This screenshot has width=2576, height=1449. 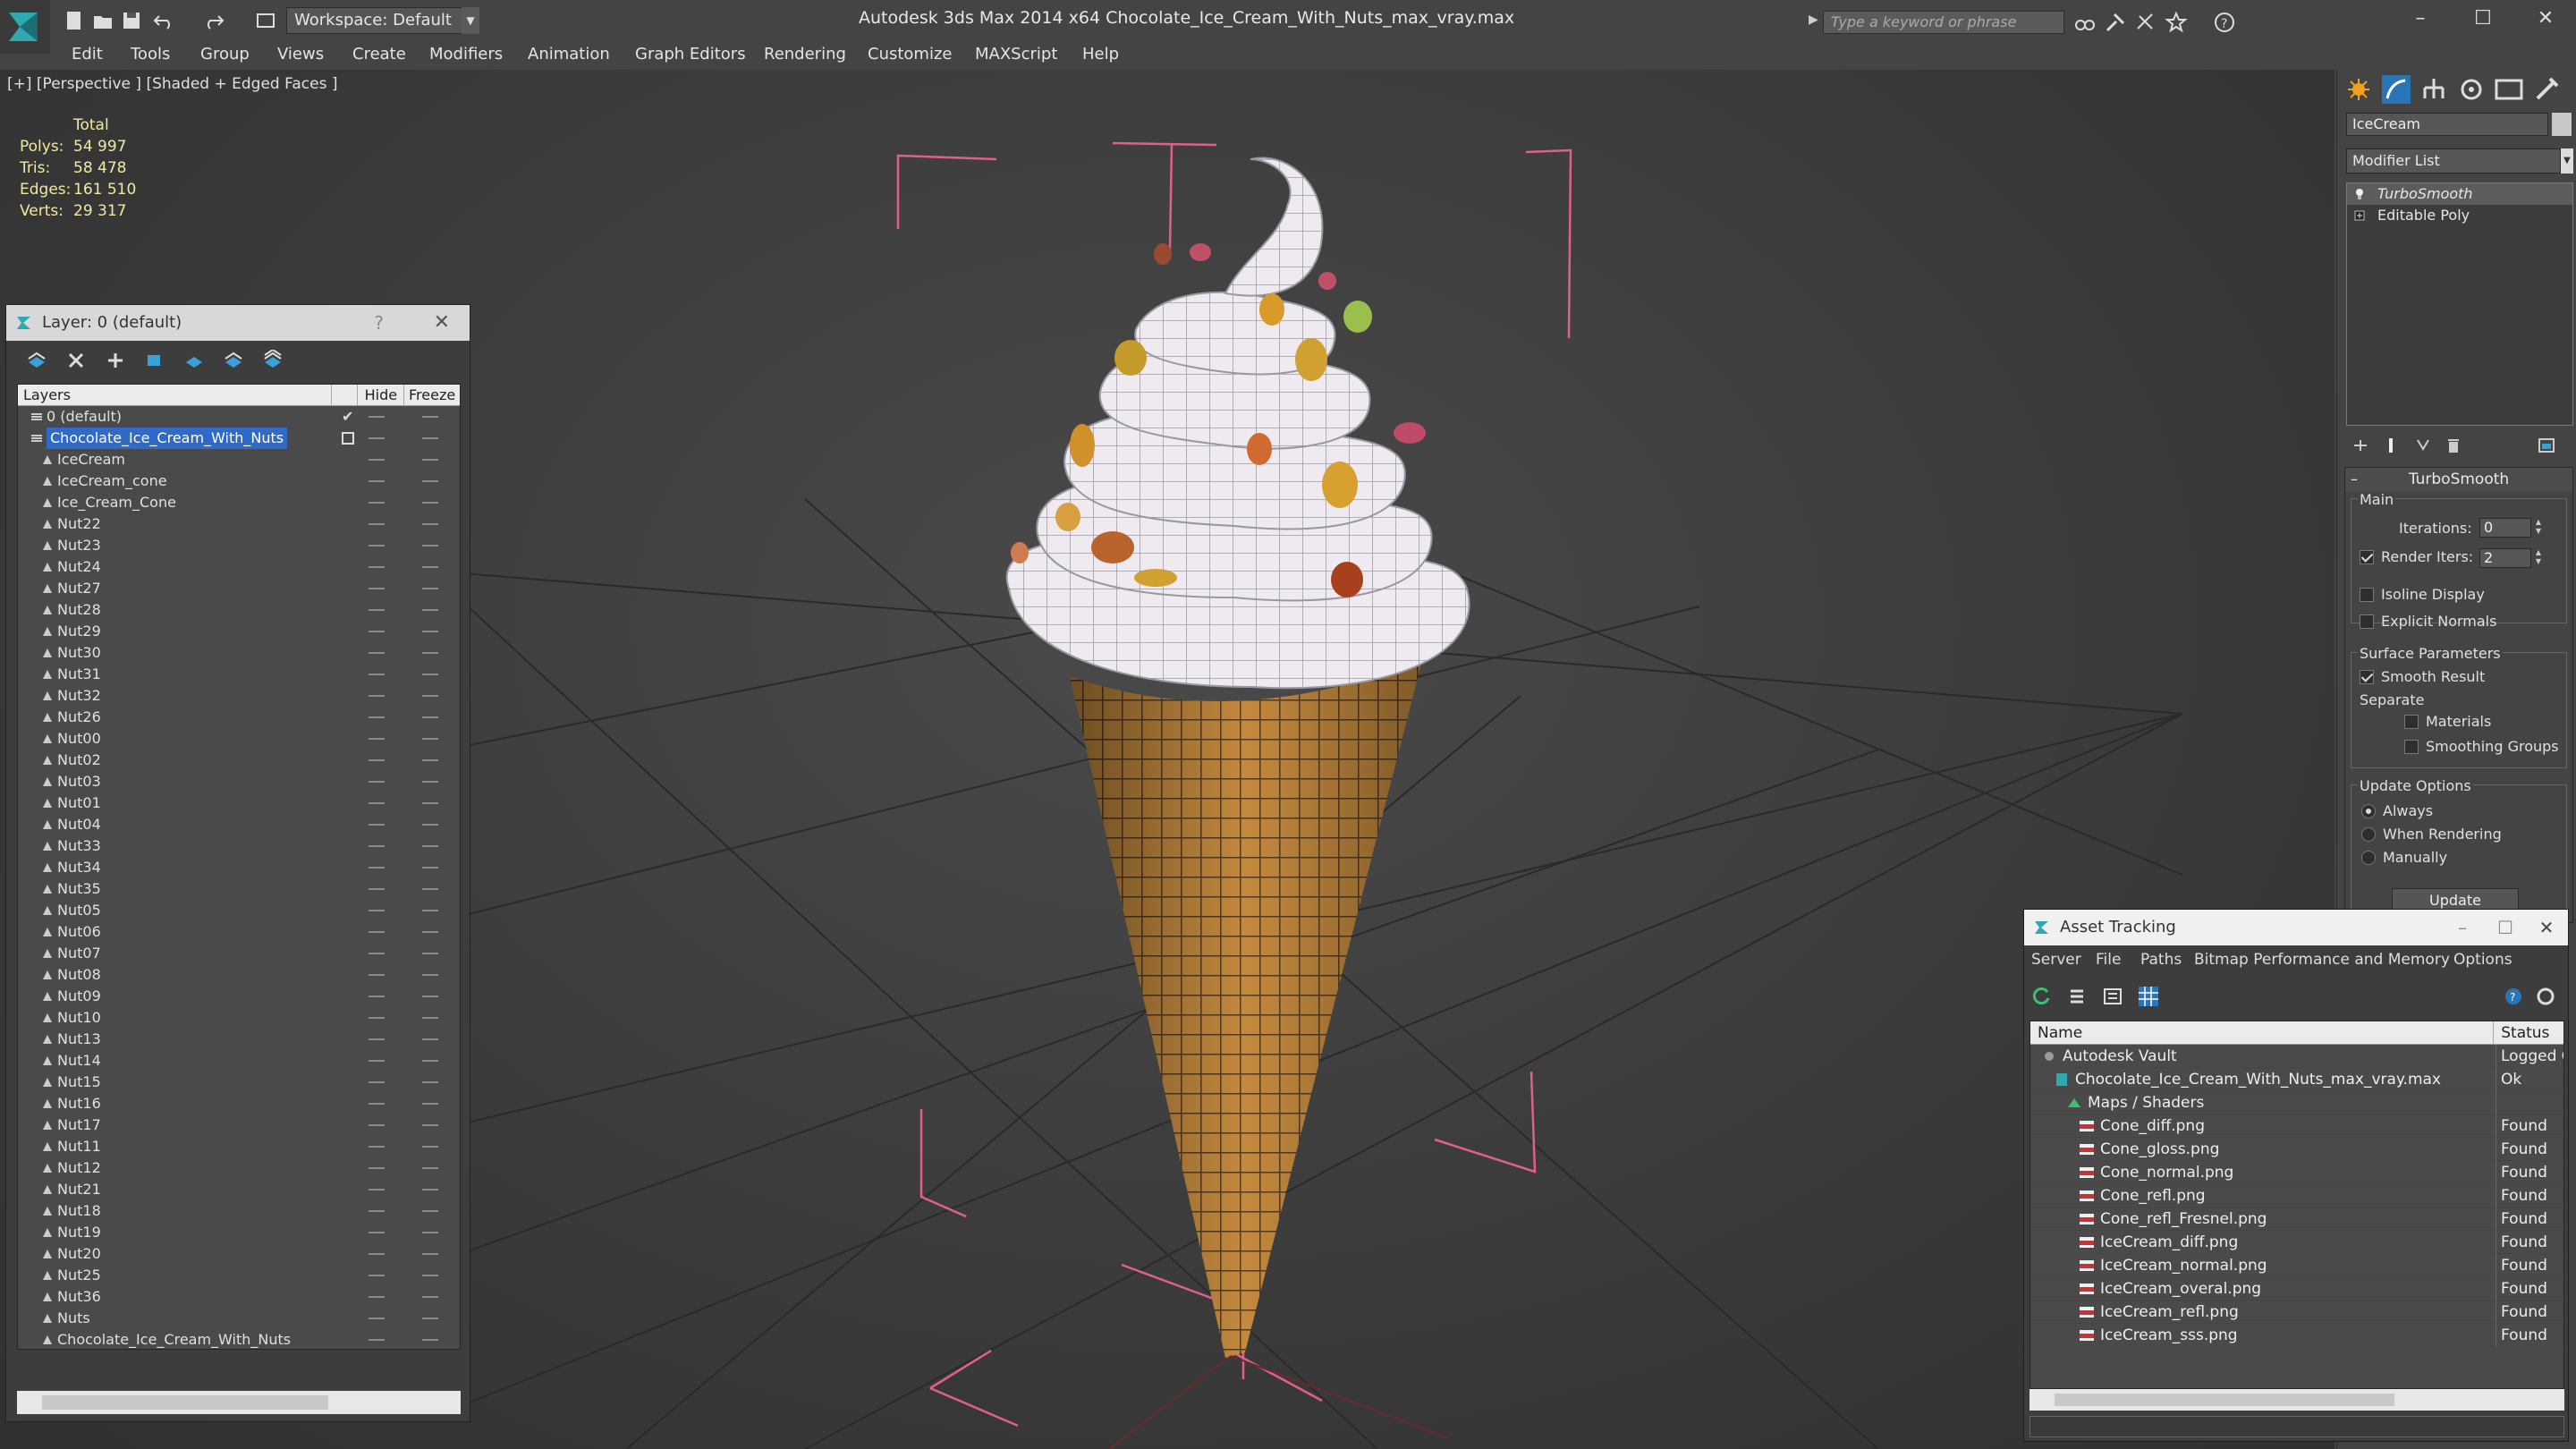 I want to click on menu-customize: Customize, so click(x=910, y=54).